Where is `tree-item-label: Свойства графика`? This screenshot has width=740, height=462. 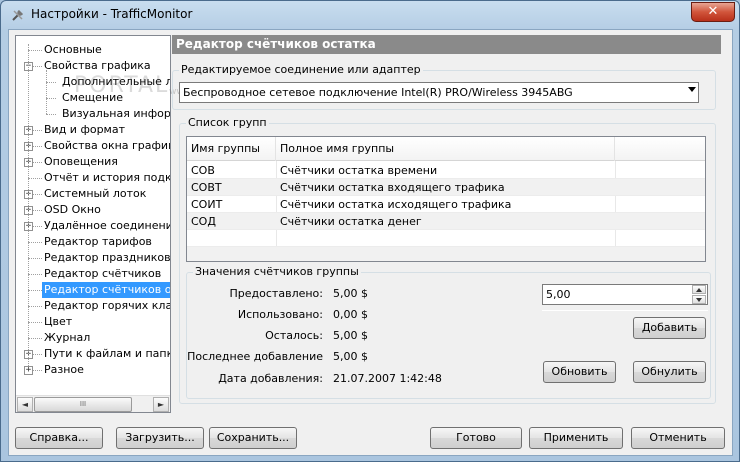 tree-item-label: Свойства графика is located at coordinates (97, 65).